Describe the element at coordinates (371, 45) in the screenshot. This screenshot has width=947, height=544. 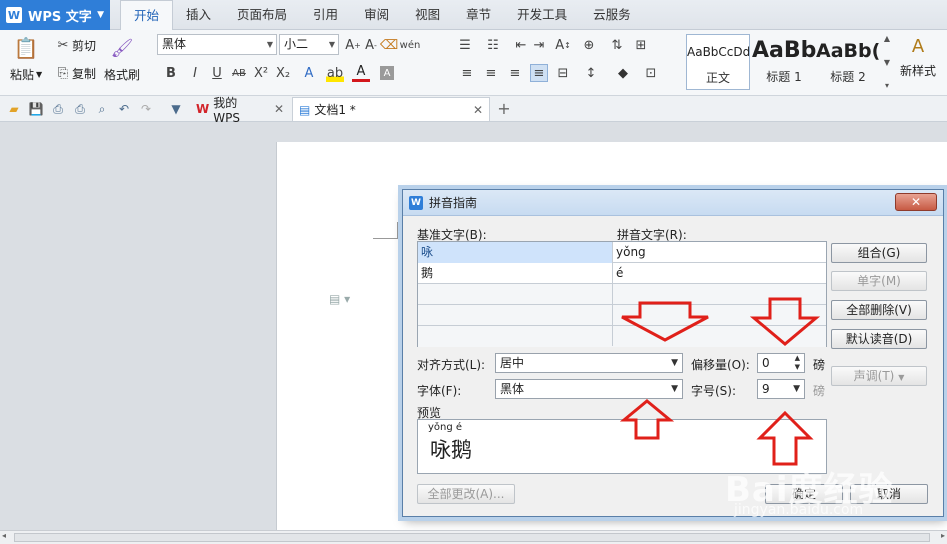
I see `shrink-font-icon: A-` at that location.